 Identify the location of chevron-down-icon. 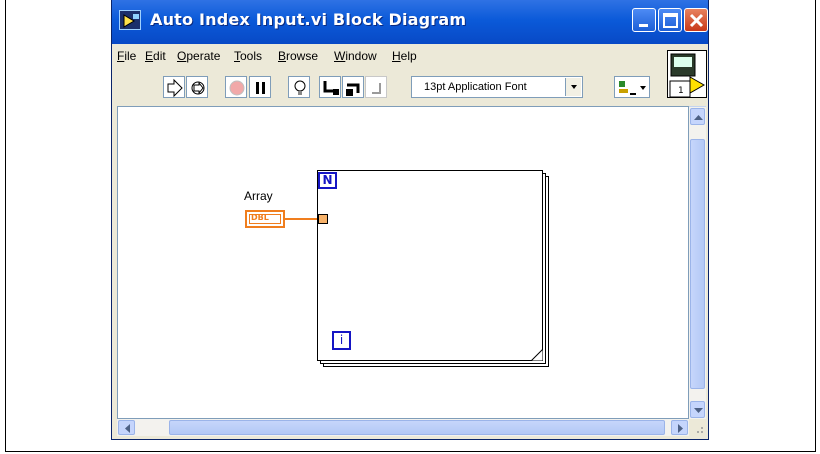
(573, 87).